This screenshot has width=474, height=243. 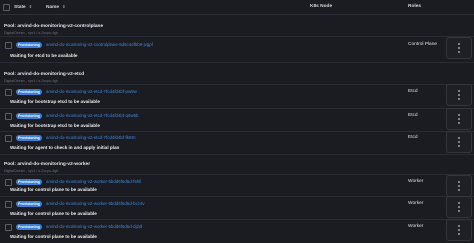 What do you see at coordinates (20, 7) in the screenshot?
I see `column-state-label: State` at bounding box center [20, 7].